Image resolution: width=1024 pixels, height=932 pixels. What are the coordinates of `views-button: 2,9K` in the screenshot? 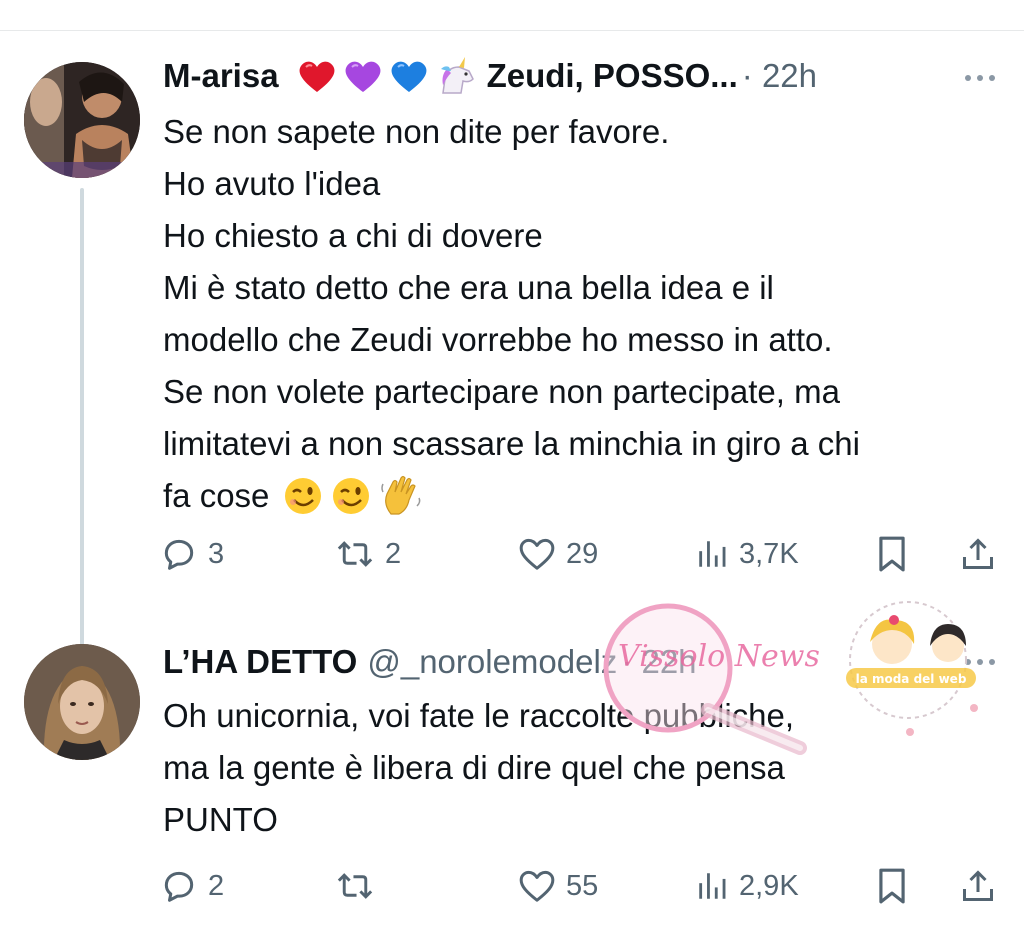 It's located at (747, 886).